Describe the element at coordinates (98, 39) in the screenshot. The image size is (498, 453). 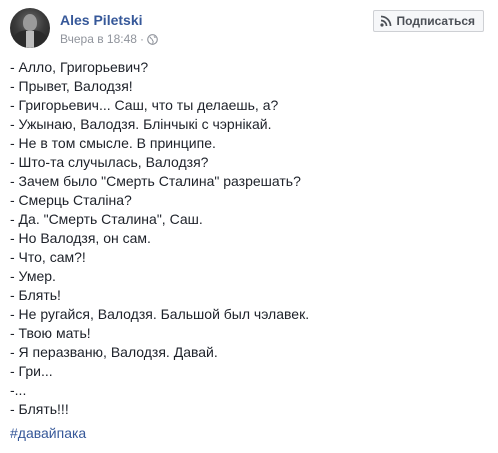
I see `post-timestamp: Вчера в 18:48` at that location.